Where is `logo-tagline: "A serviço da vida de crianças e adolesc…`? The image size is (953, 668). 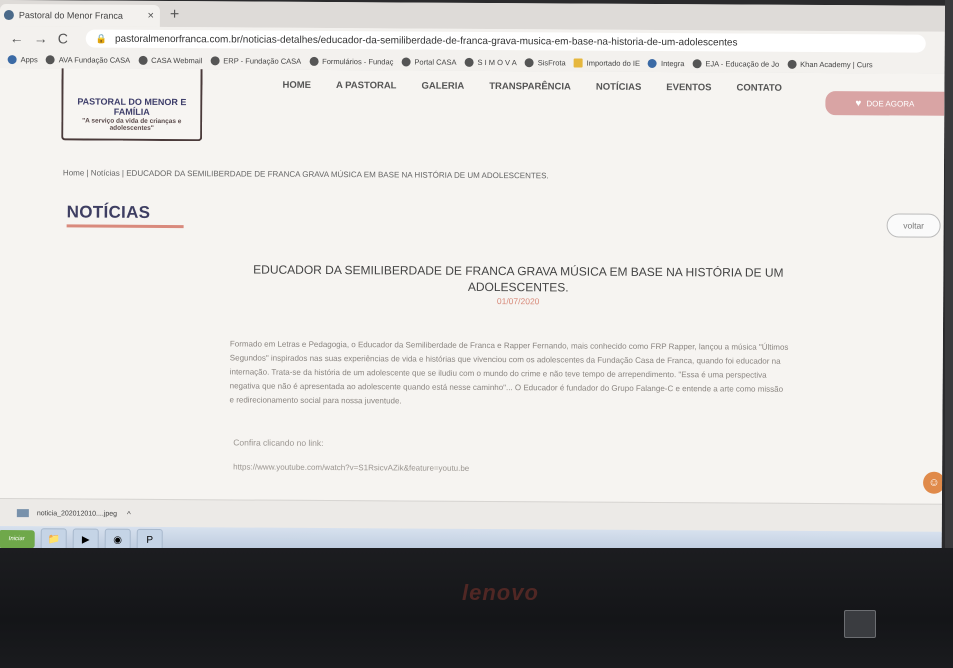
logo-tagline: "A serviço da vida de crianças e adolesc… is located at coordinates (132, 124).